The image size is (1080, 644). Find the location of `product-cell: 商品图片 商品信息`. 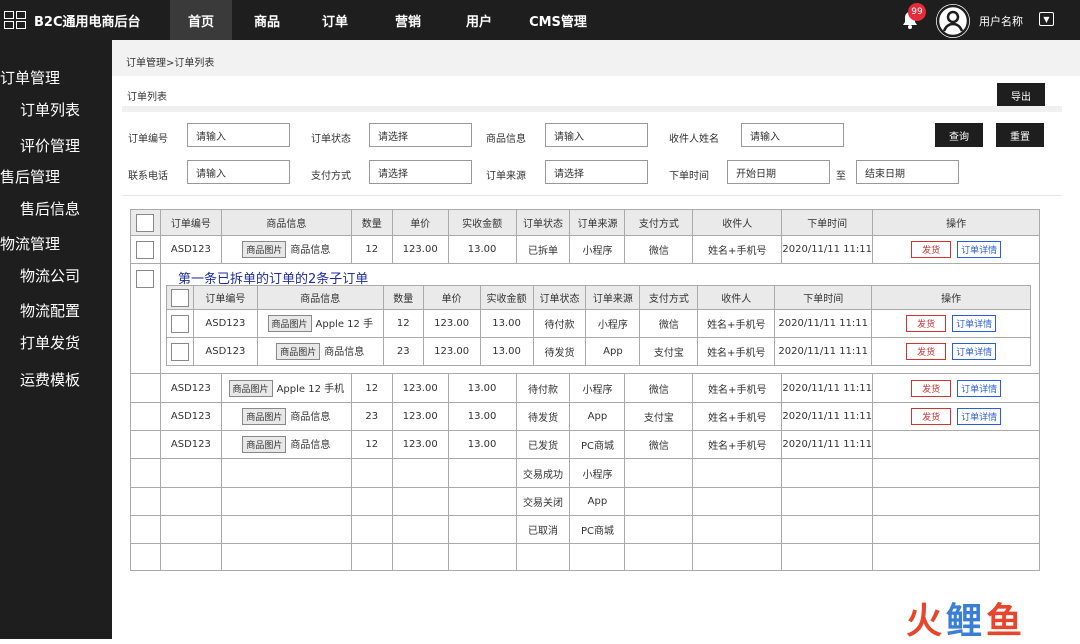

product-cell: 商品图片 商品信息 is located at coordinates (286, 444).